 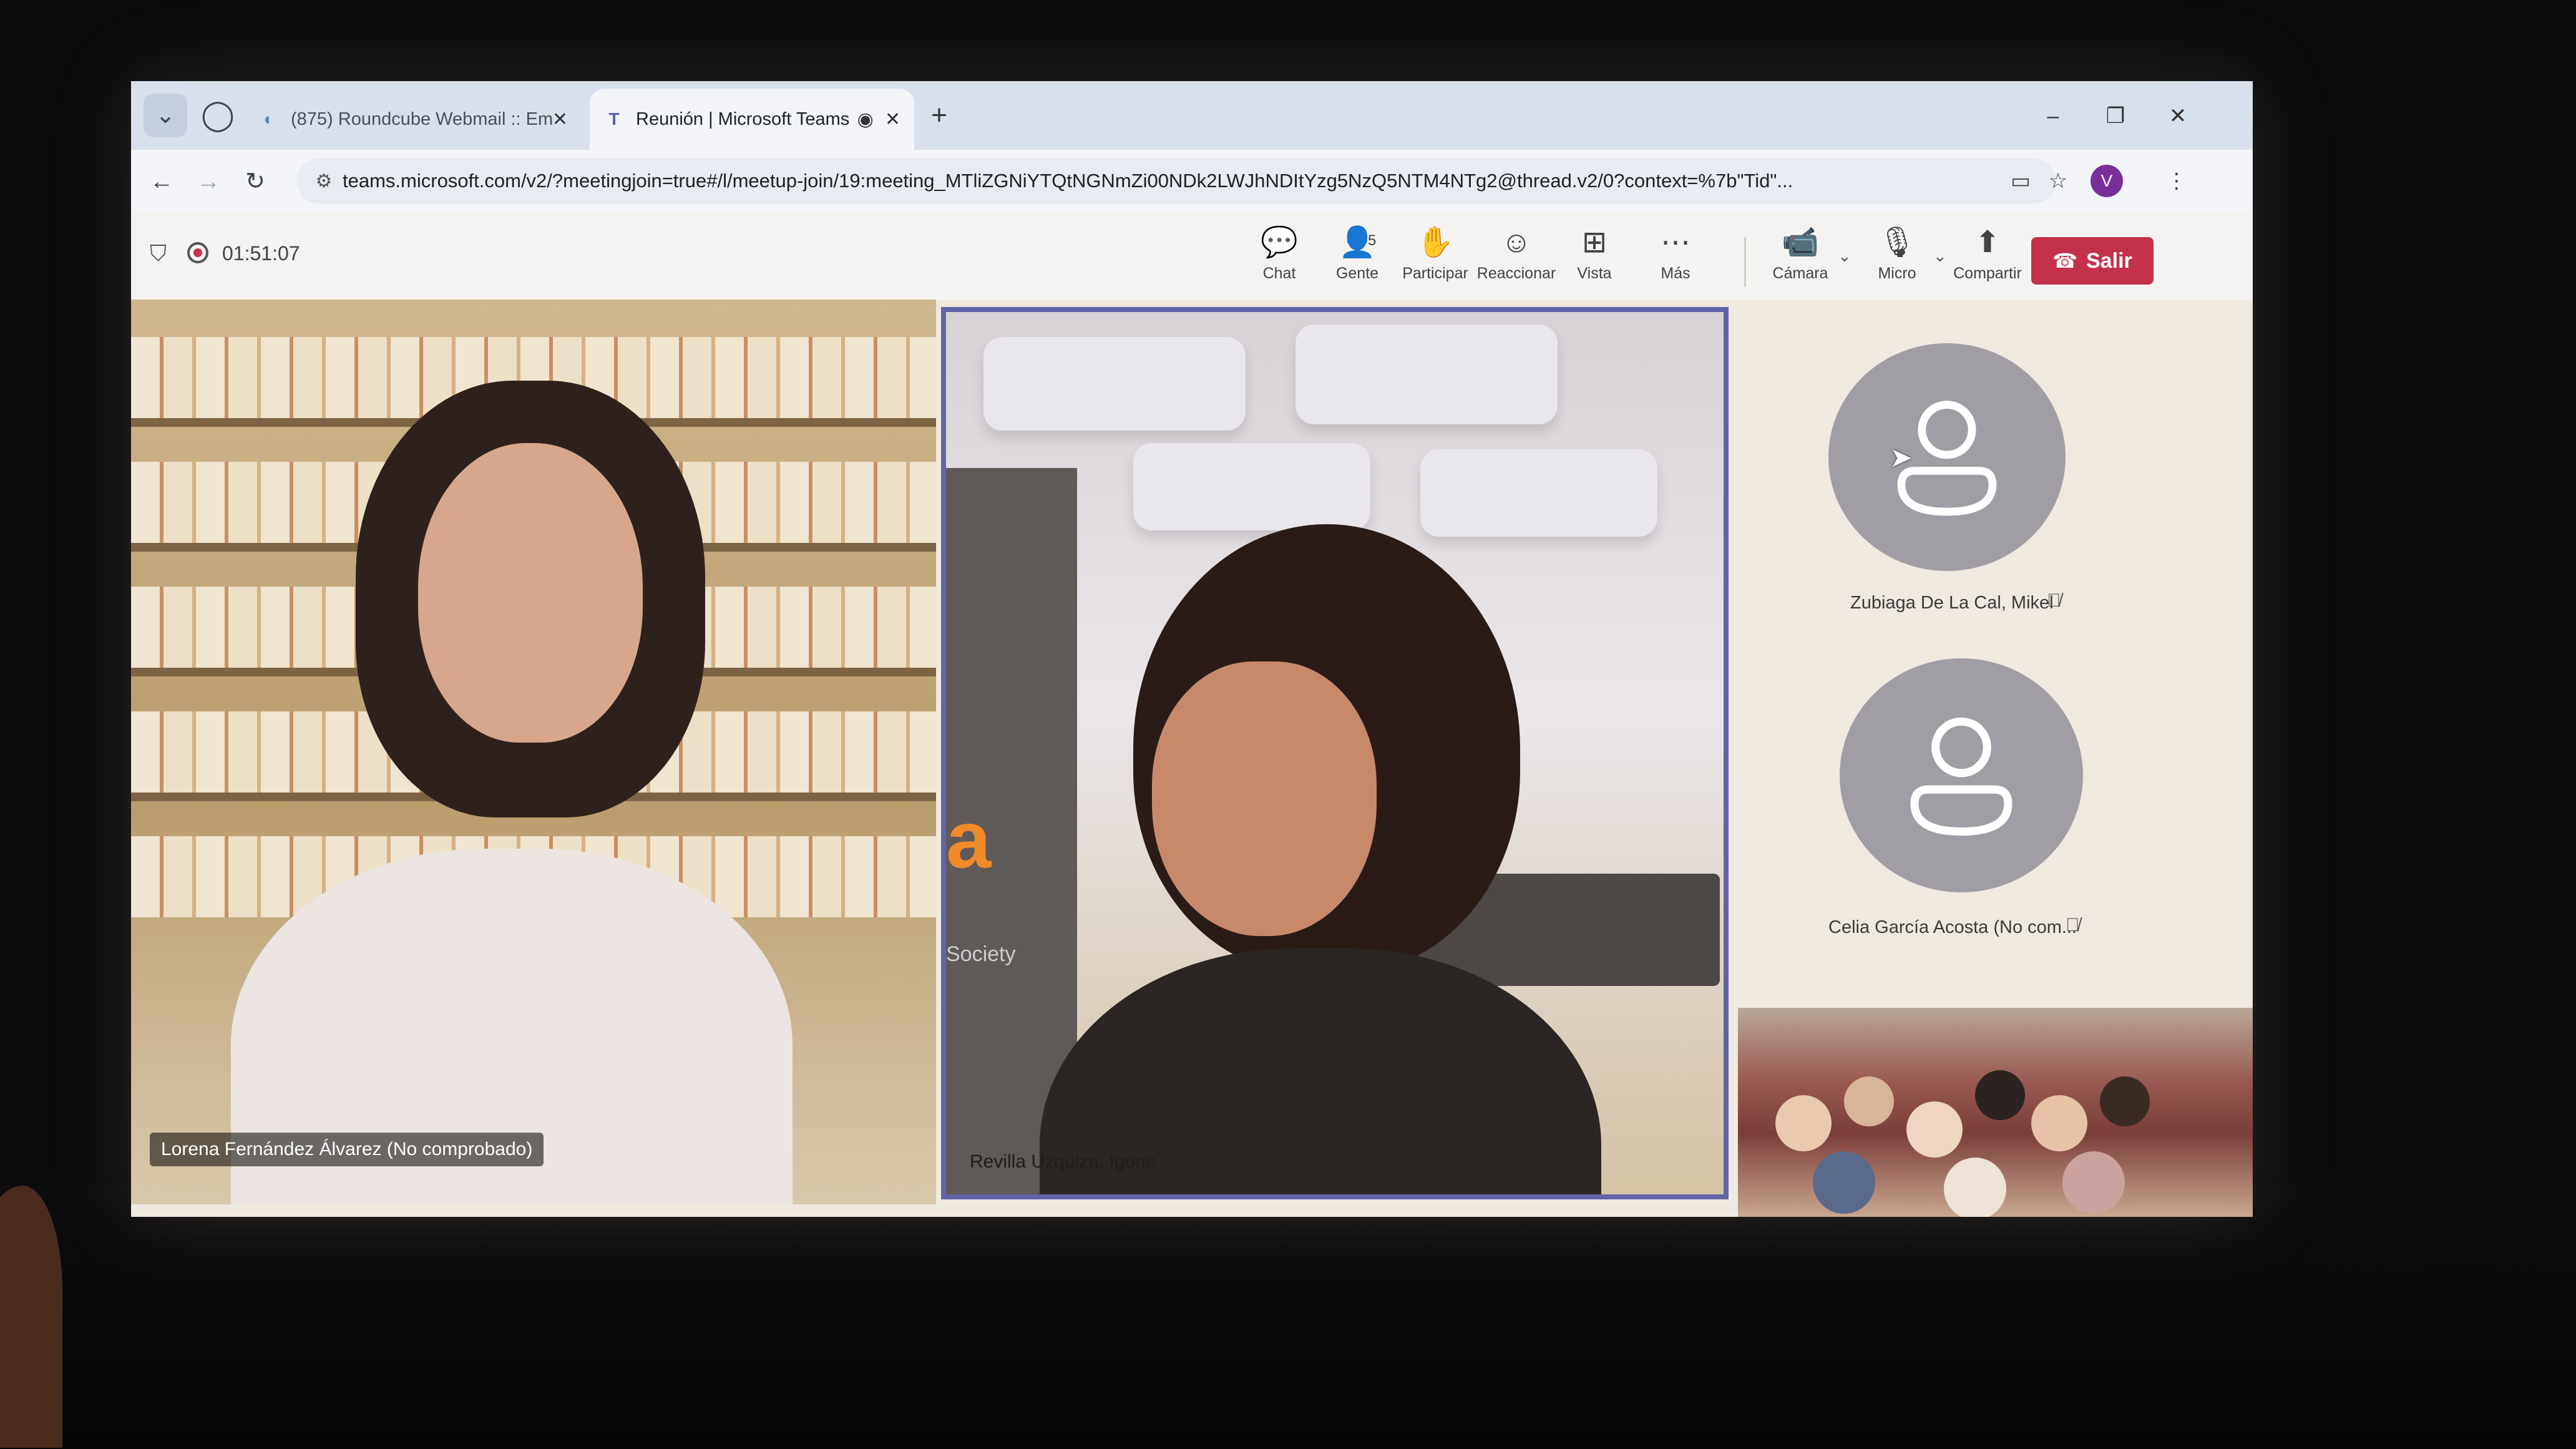 I want to click on raise-hand-button: ✋ Participar, so click(x=1435, y=259).